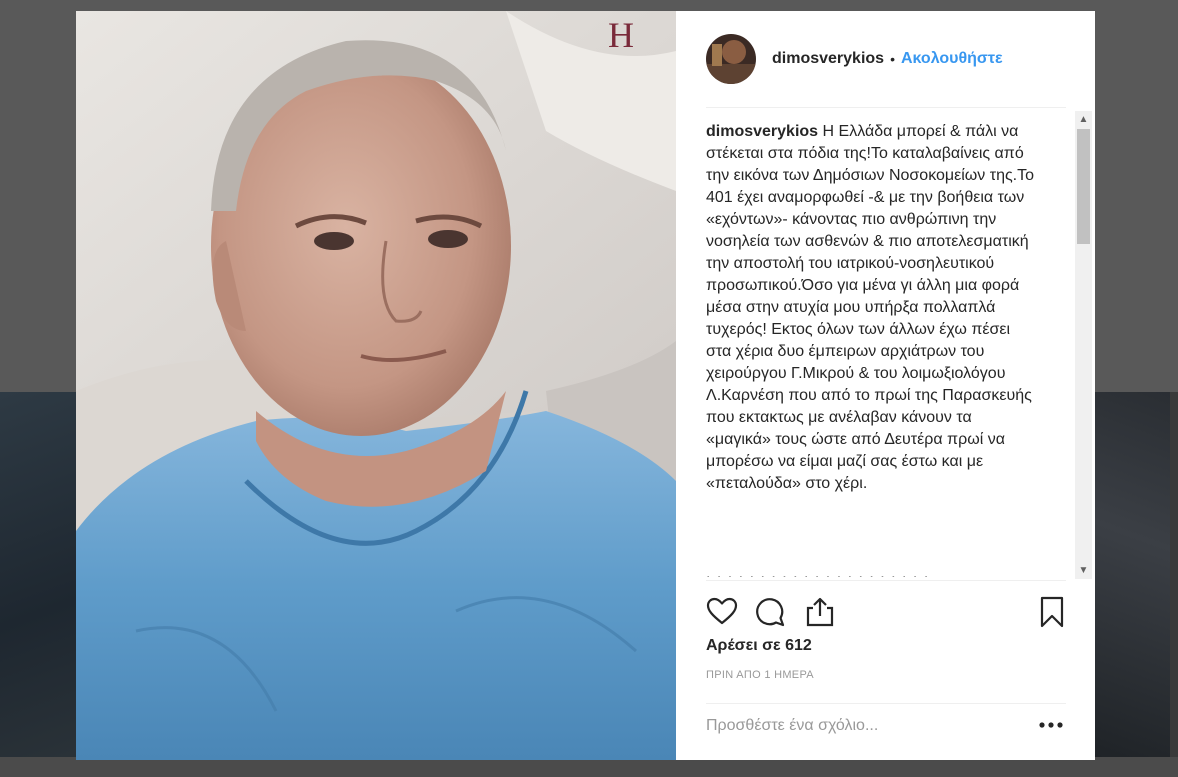 Image resolution: width=1178 pixels, height=777 pixels. Describe the element at coordinates (731, 59) in the screenshot. I see `avatar` at that location.